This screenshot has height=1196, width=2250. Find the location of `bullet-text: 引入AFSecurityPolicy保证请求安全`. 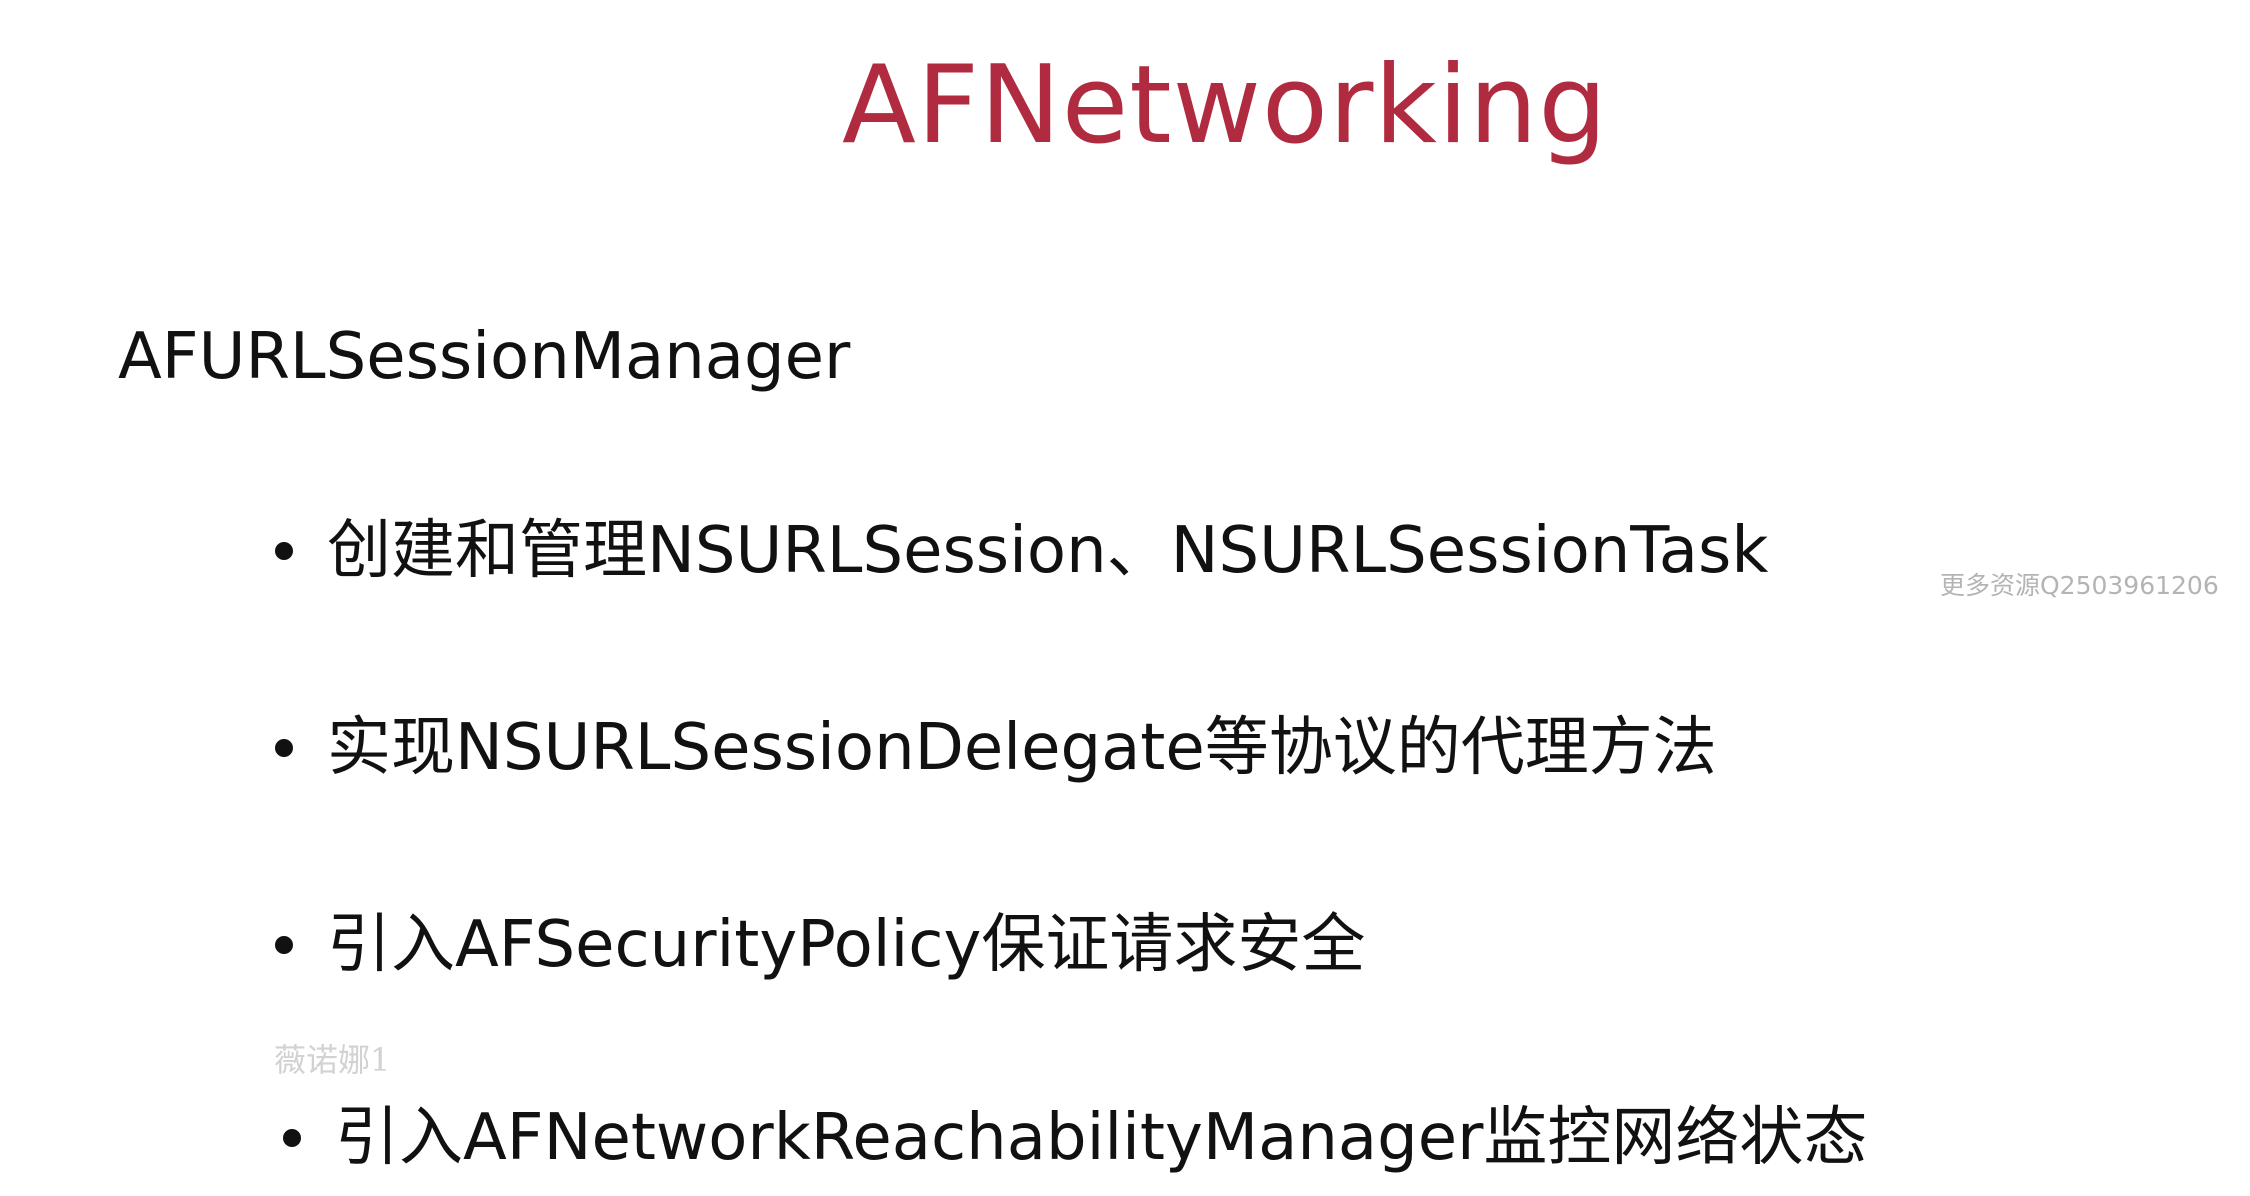

bullet-text: 引入AFSecurityPolicy保证请求安全 is located at coordinates (846, 945).